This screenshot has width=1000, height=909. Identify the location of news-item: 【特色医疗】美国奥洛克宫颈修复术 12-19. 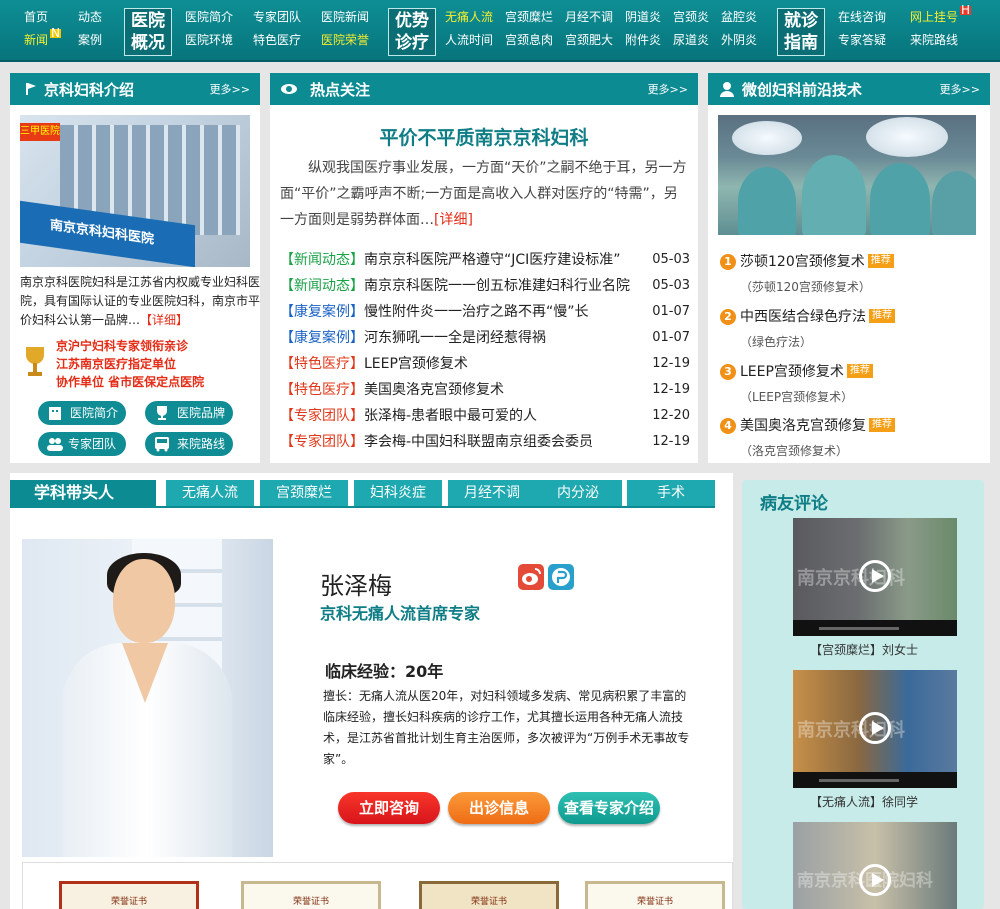
(485, 390).